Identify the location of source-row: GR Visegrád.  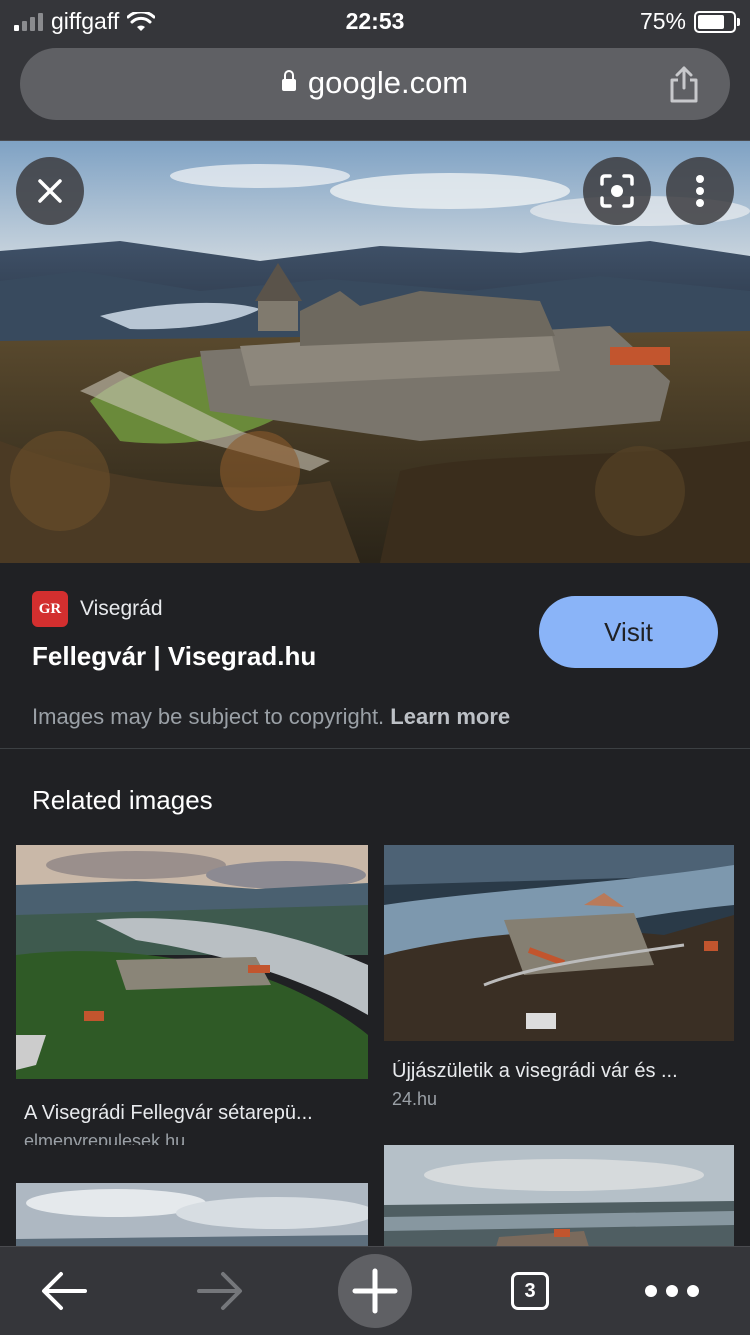
(97, 609).